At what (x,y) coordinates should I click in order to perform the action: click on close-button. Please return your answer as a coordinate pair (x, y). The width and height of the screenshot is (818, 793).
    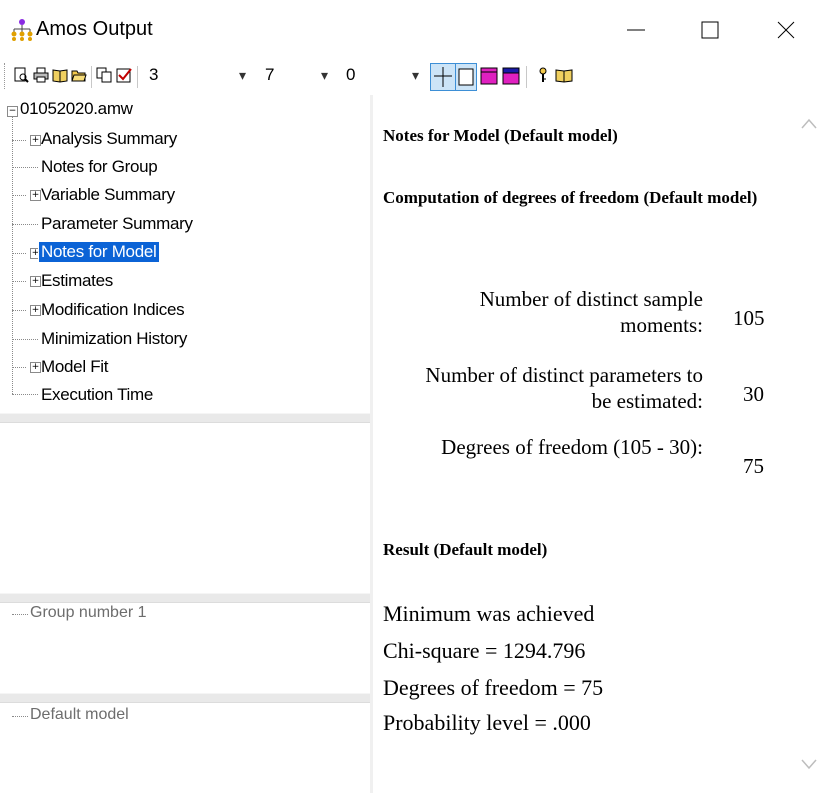
    Looking at the image, I should click on (786, 30).